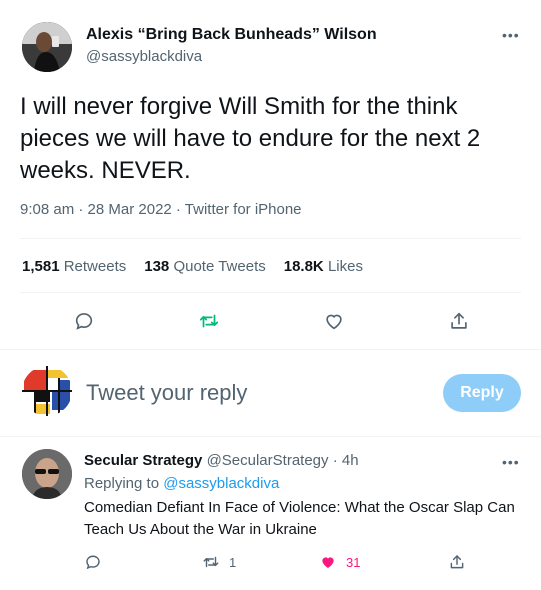  I want to click on reply-retweet-button: 1, so click(218, 562).